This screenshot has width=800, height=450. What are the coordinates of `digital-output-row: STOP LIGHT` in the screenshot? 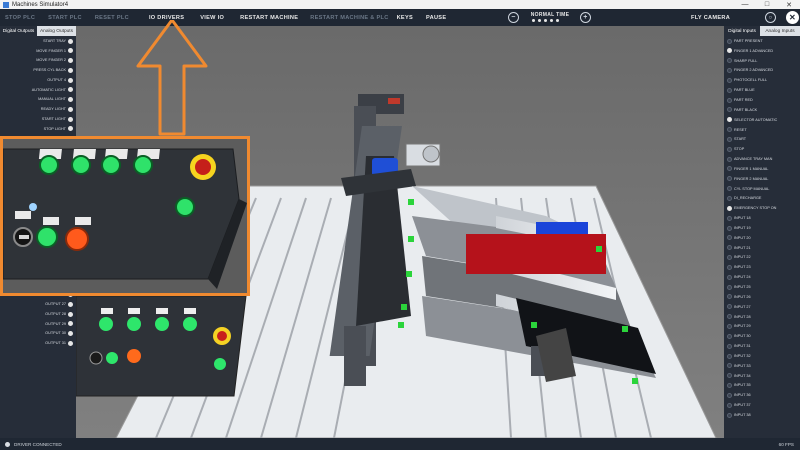 It's located at (38, 129).